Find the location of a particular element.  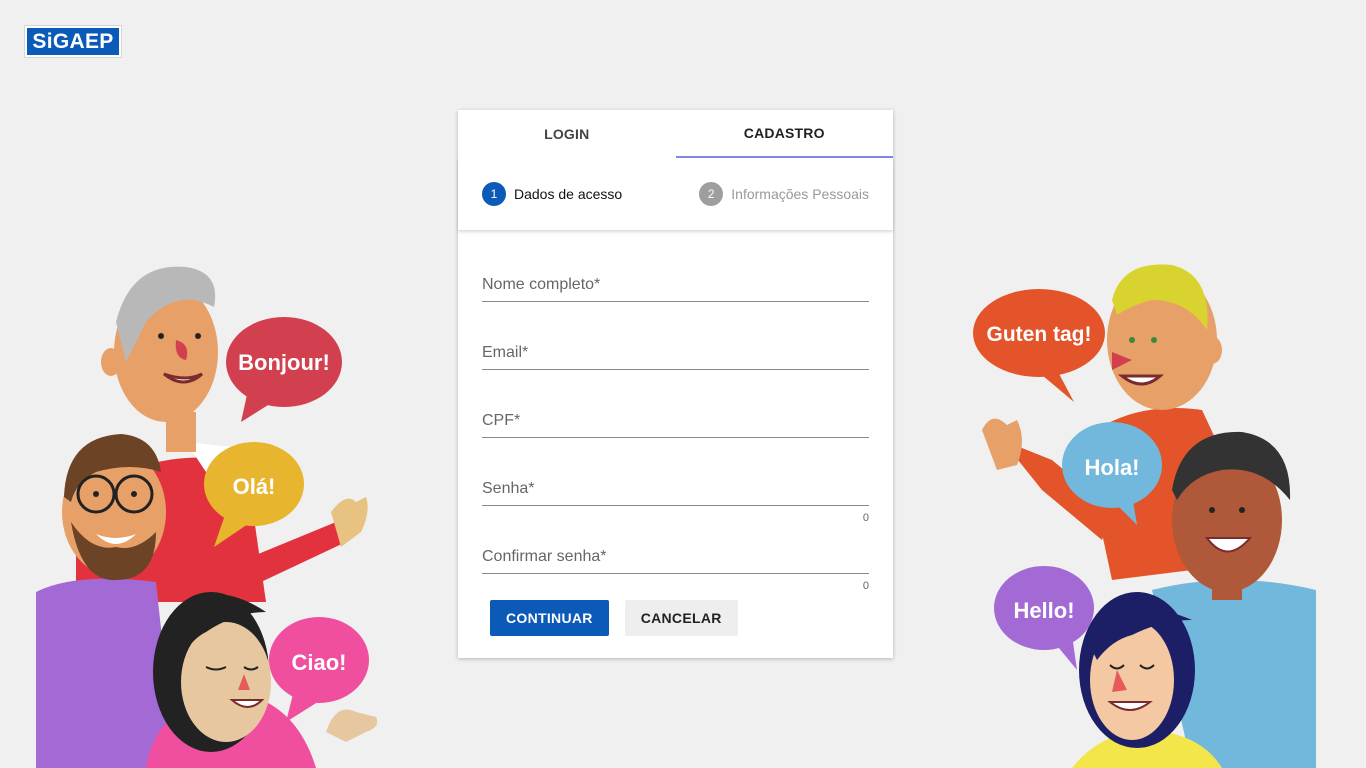

bubble-guten-tag: Guten tag! is located at coordinates (1039, 345).